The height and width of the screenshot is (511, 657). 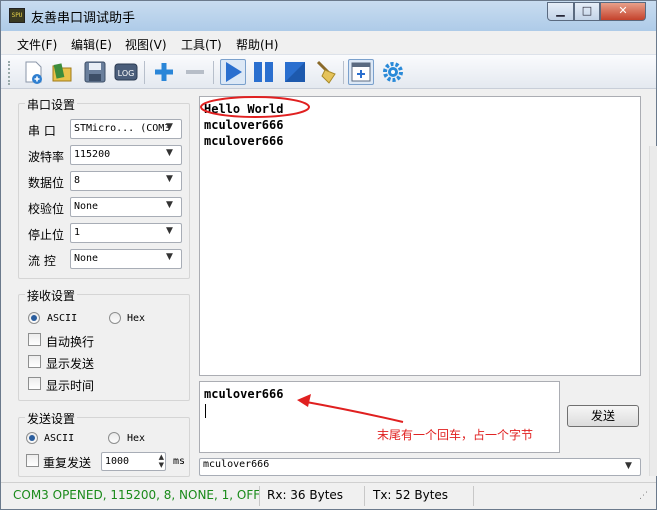 I want to click on arrow-head, so click(x=304, y=400).